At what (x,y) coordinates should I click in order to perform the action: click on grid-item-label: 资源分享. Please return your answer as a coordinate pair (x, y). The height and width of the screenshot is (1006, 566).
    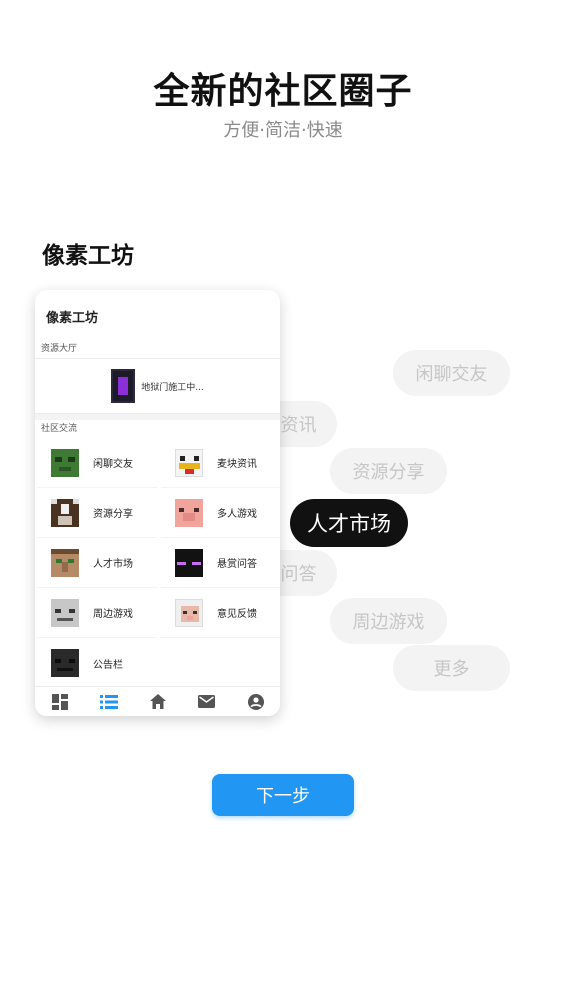
    Looking at the image, I should click on (113, 514).